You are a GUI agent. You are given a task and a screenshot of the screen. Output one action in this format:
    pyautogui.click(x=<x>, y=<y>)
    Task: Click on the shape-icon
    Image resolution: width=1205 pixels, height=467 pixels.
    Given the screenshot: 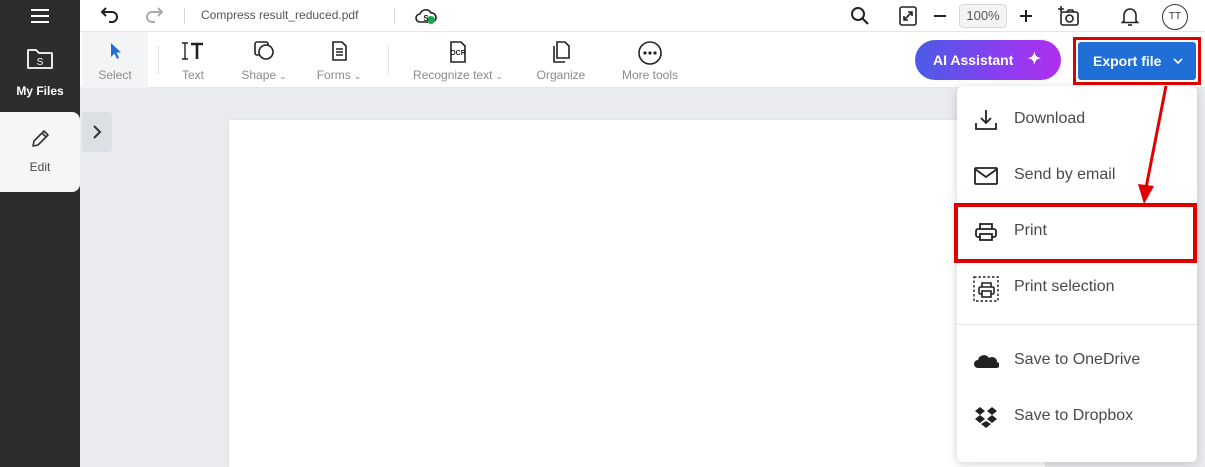 What is the action you would take?
    pyautogui.click(x=264, y=53)
    